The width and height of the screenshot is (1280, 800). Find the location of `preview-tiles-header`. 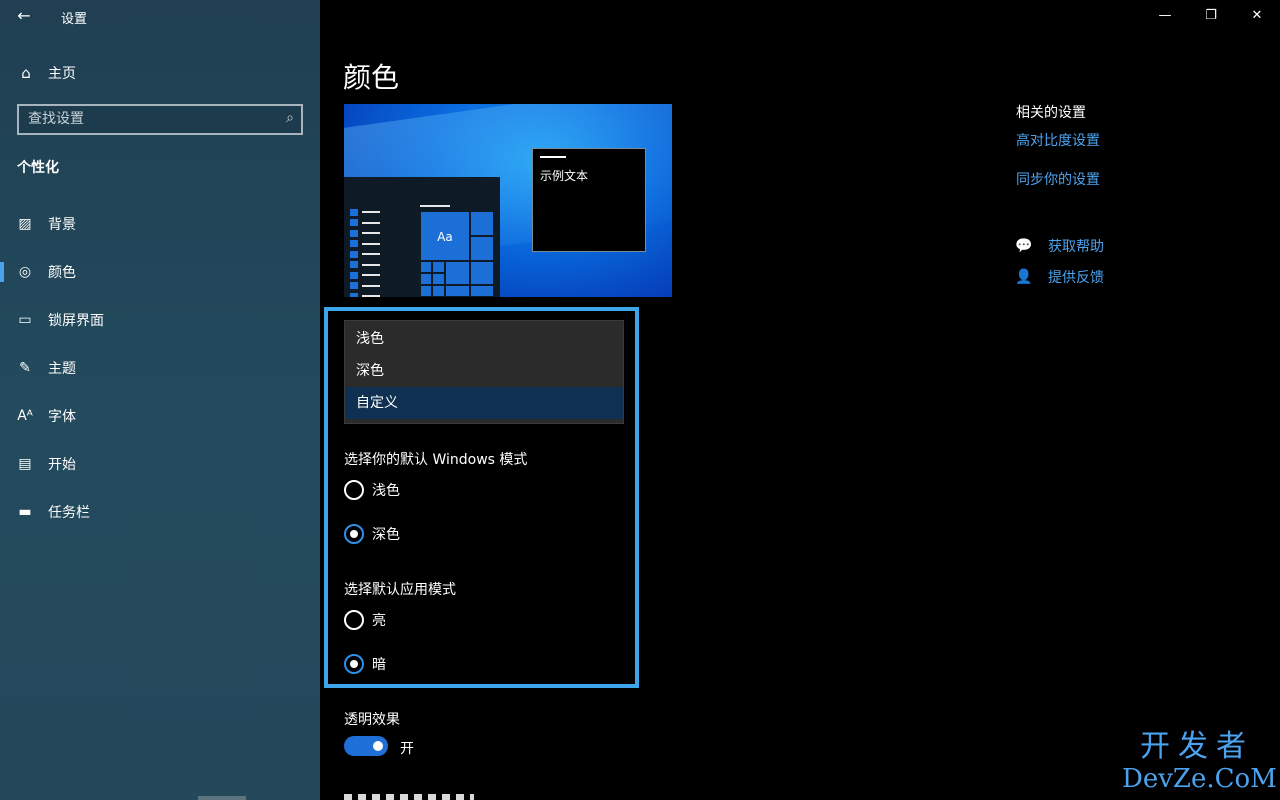

preview-tiles-header is located at coordinates (435, 206).